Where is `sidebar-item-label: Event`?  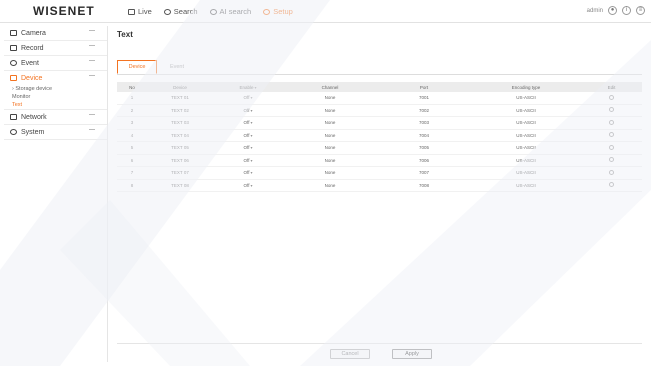 sidebar-item-label: Event is located at coordinates (30, 63).